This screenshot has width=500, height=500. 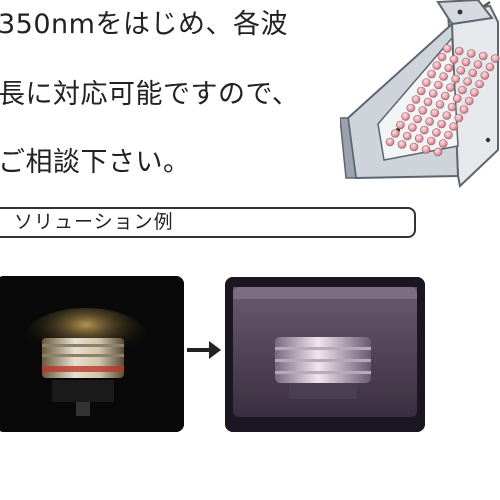 I want to click on after-photo, so click(x=325, y=354).